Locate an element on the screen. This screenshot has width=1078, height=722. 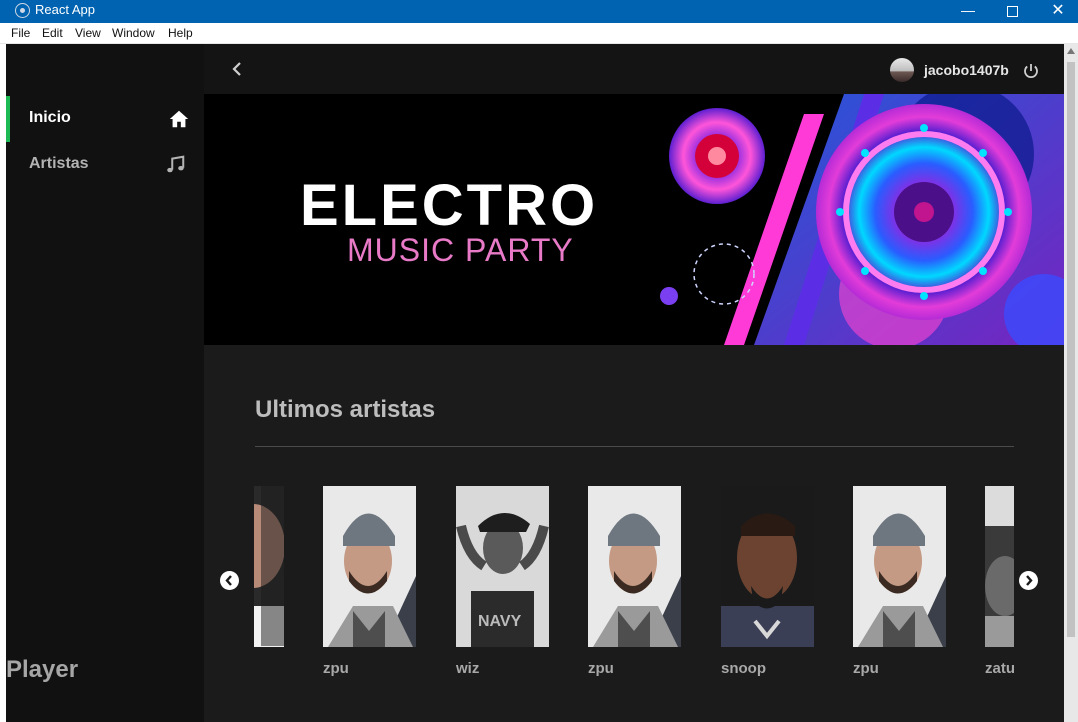
artist-photo: NAVY is located at coordinates (502, 566).